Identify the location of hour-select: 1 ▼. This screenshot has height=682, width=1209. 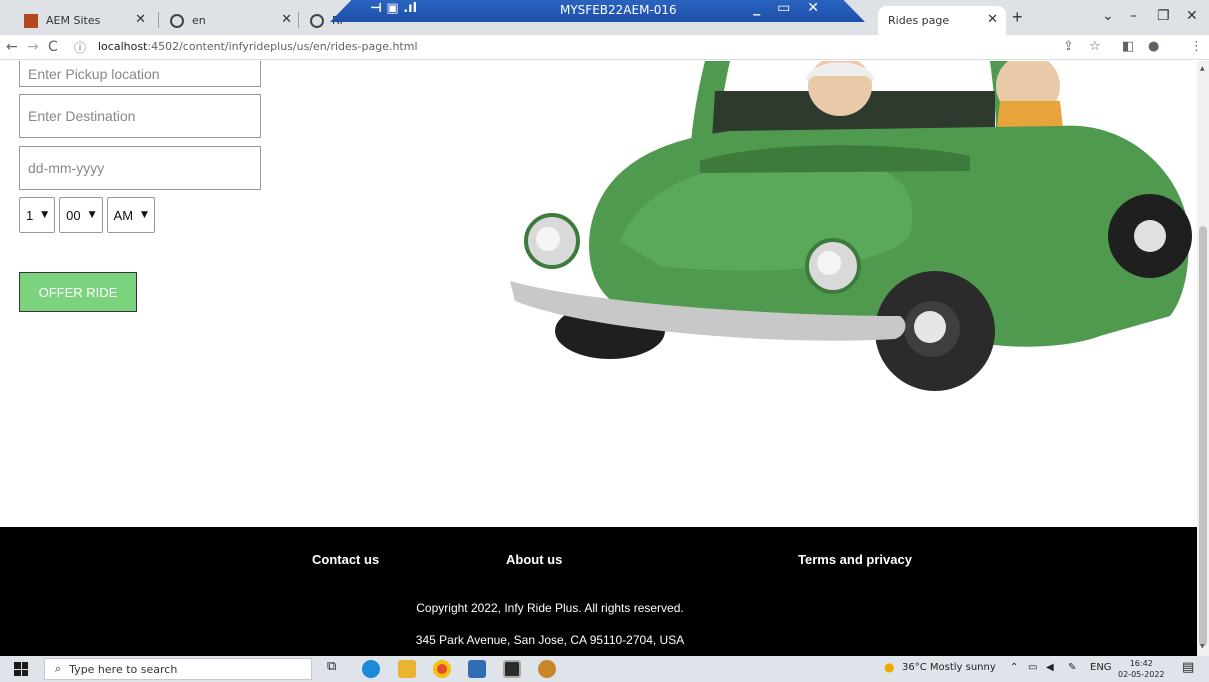
(37, 215).